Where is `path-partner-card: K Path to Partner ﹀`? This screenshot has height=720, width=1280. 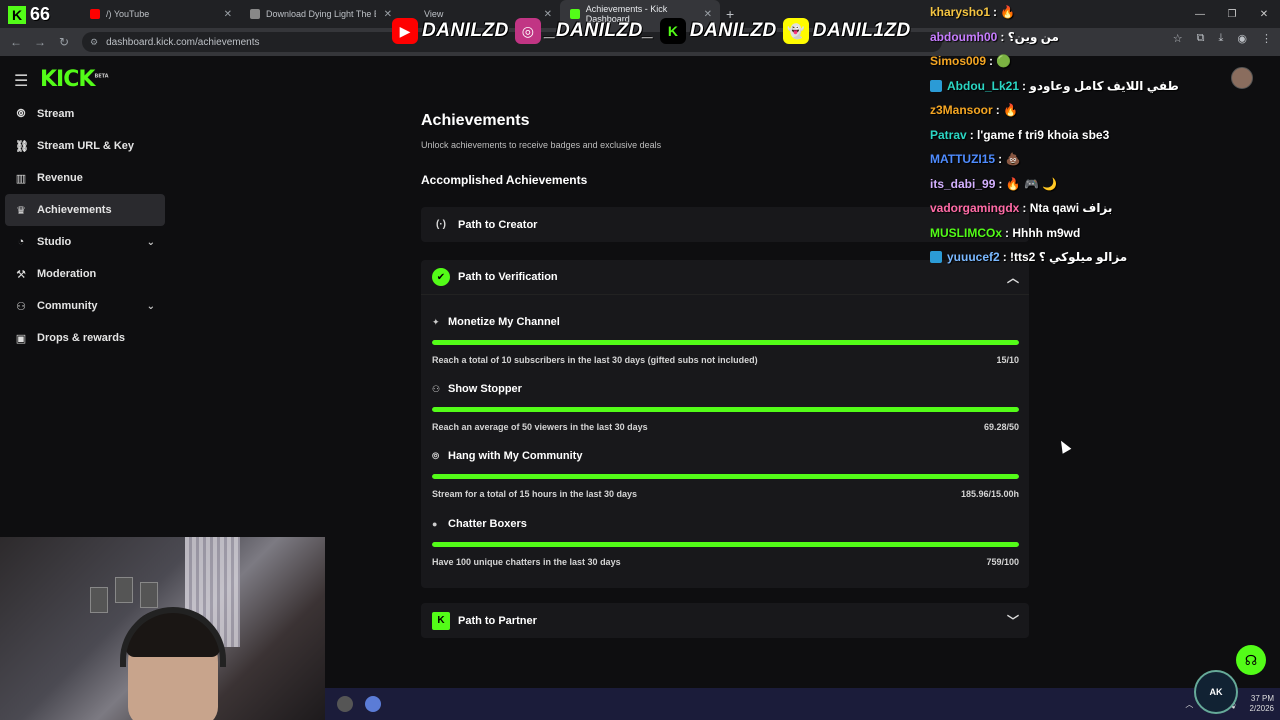 path-partner-card: K Path to Partner ﹀ is located at coordinates (725, 620).